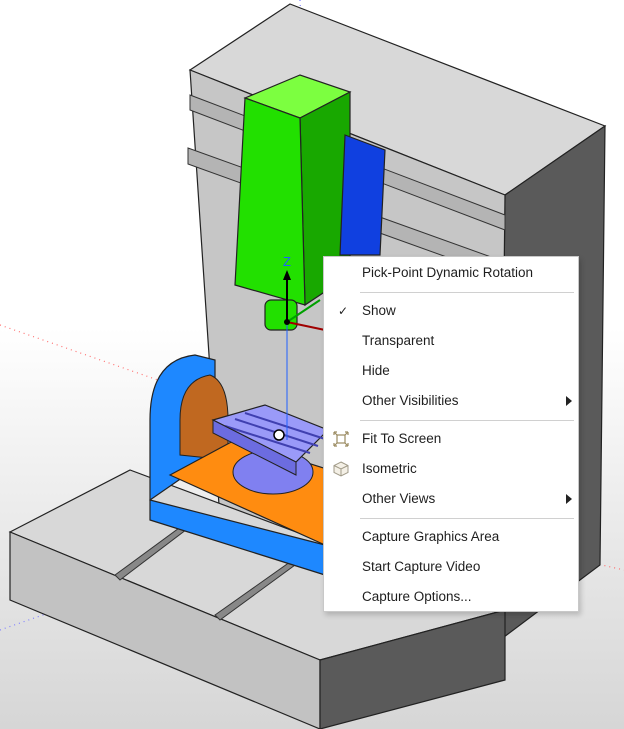  I want to click on menu-item-label: Show, so click(379, 310).